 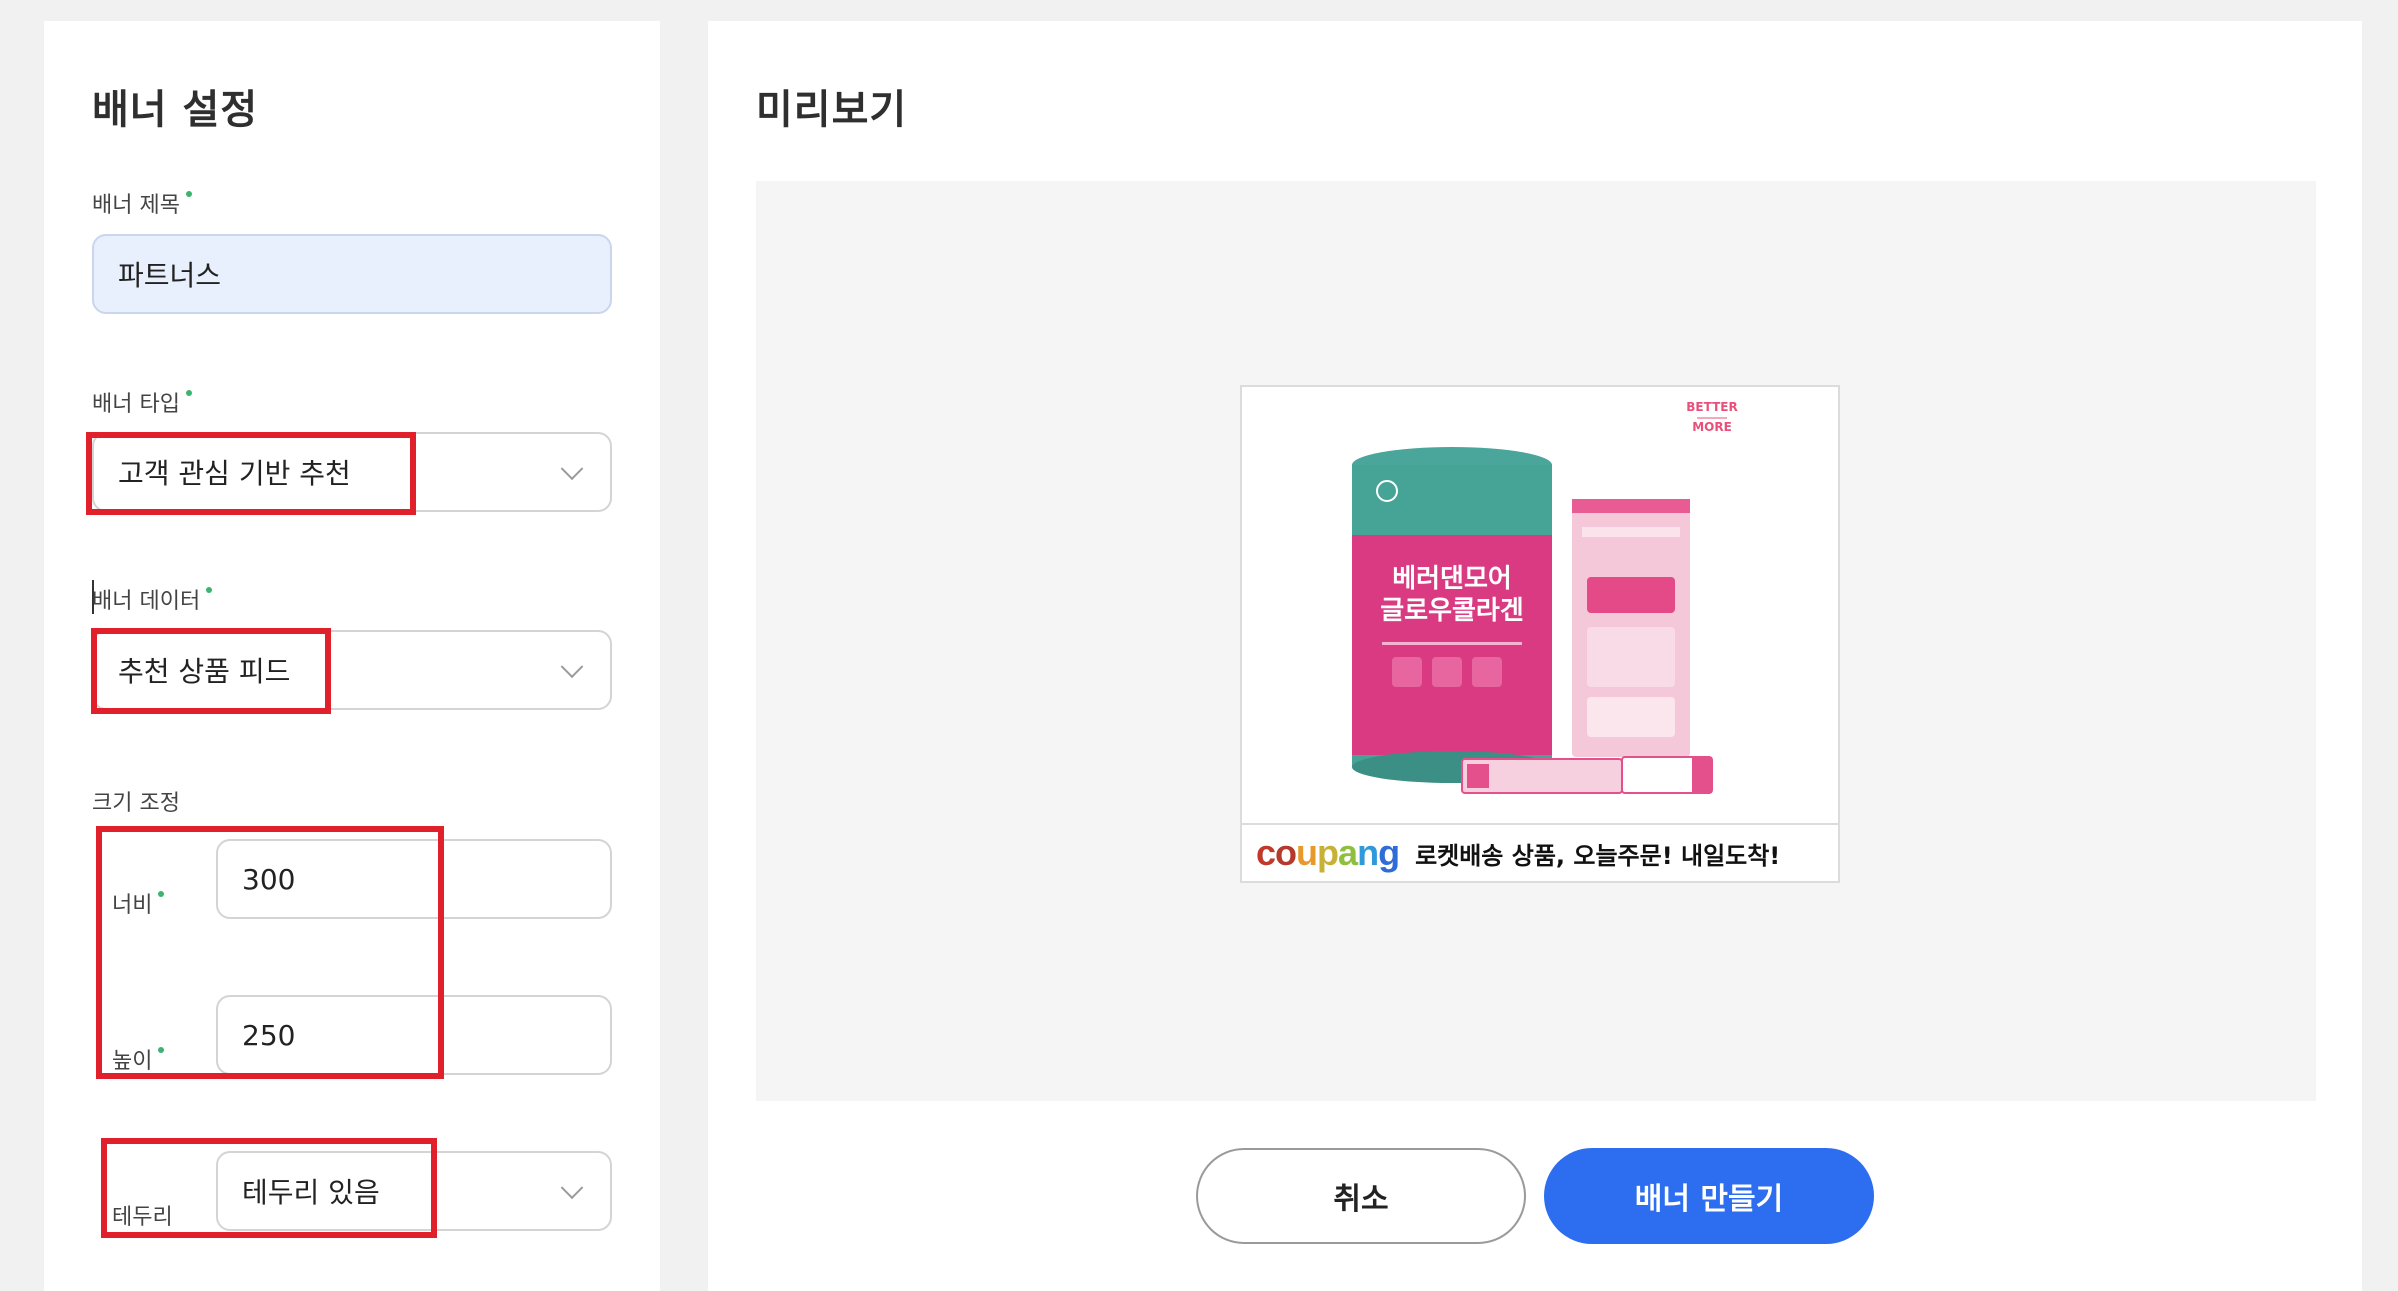 What do you see at coordinates (1598, 855) in the screenshot?
I see `banner-tagline: 로켓배송 상품, 오늘주문! 내일도착!` at bounding box center [1598, 855].